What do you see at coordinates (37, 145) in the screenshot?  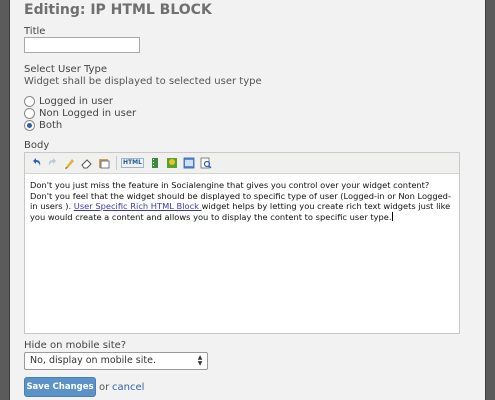 I see `body-label: Body` at bounding box center [37, 145].